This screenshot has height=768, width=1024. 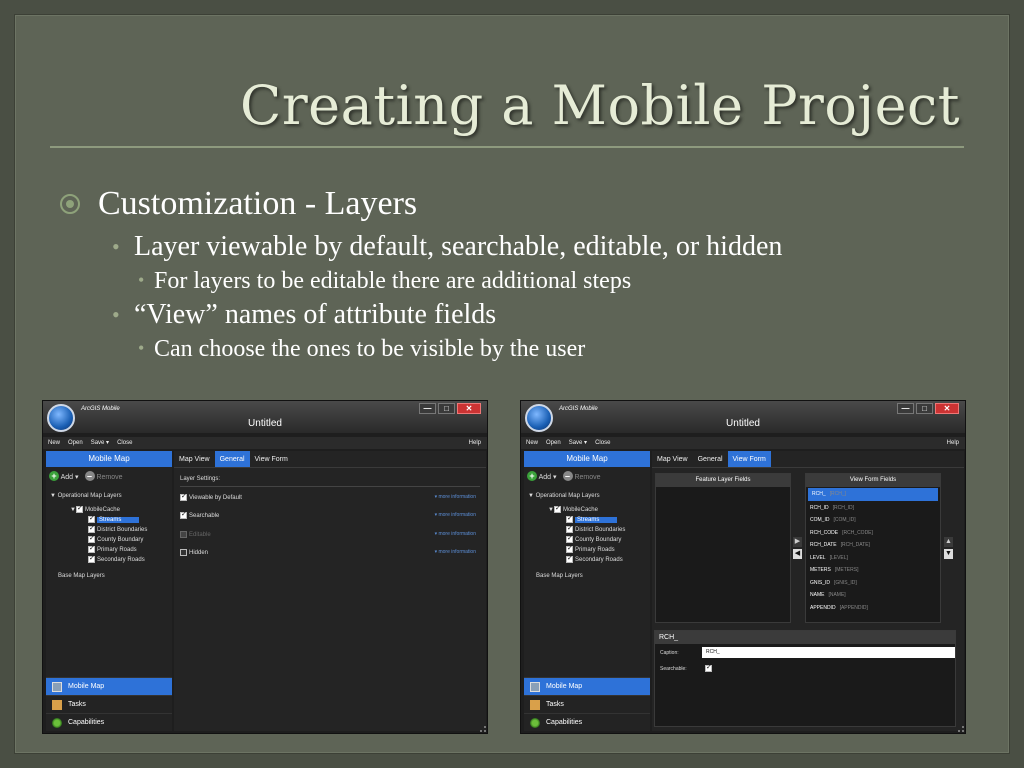 I want to click on tree-label: Primary Roads, so click(x=595, y=550).